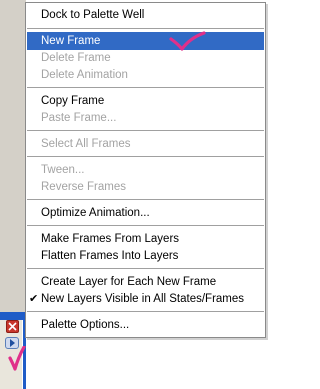  I want to click on menu-item-dock-to-palette-well: Dock to Palette Well, so click(145, 15).